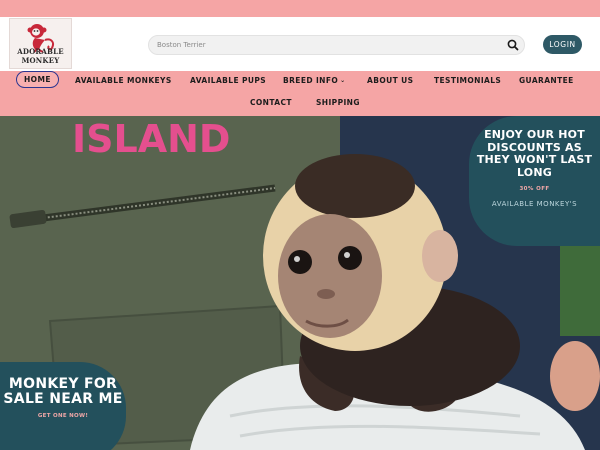 This screenshot has height=450, width=600. What do you see at coordinates (40, 56) in the screenshot?
I see `logo-text: ADORABLE MONKEY` at bounding box center [40, 56].